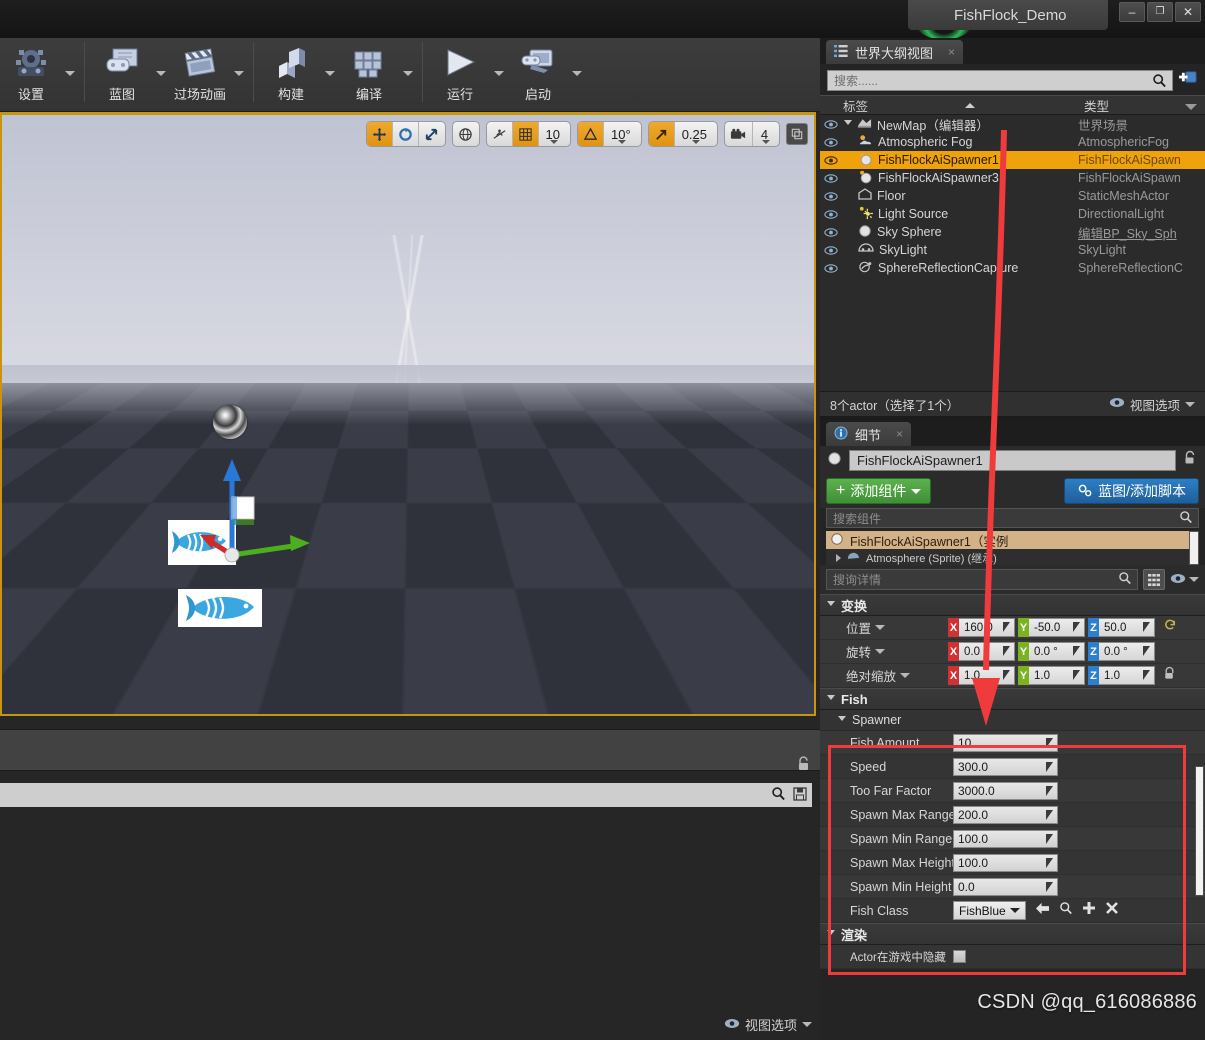 This screenshot has height=1040, width=1205. I want to click on scale-z-input: 1.0, so click(1127, 675).